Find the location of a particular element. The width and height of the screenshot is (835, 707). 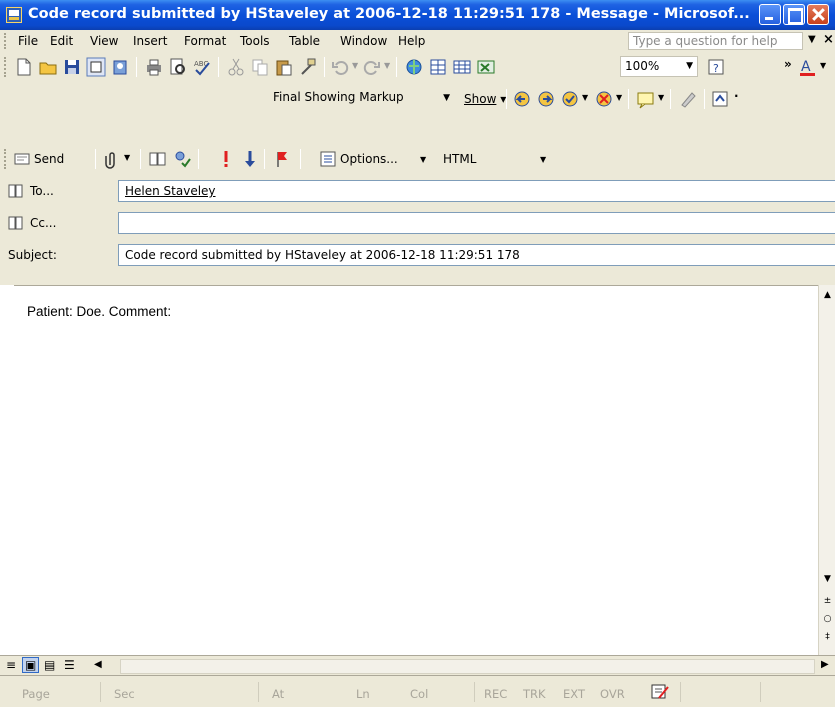

reject-dropdown-icon: ▼ is located at coordinates (619, 97).